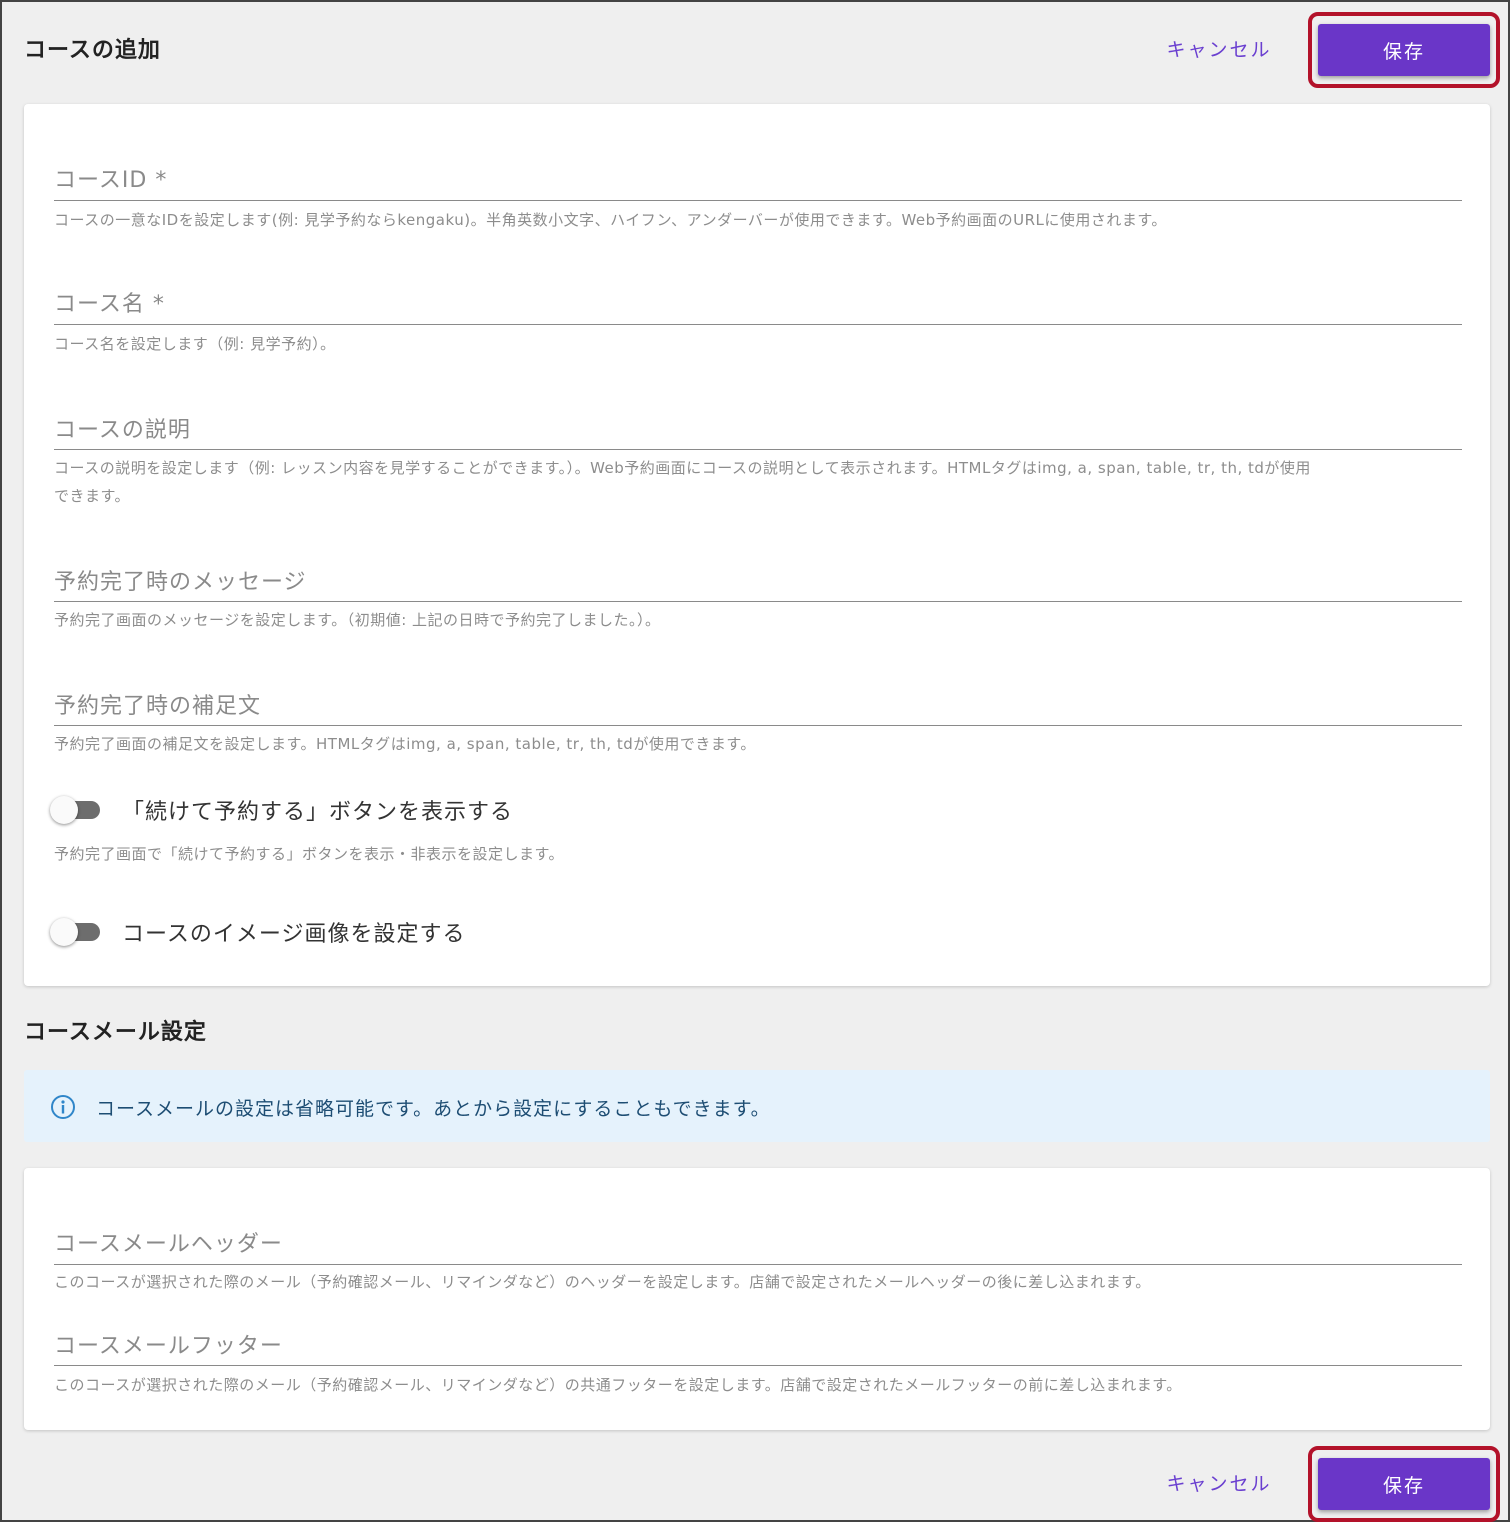 This screenshot has width=1510, height=1522. What do you see at coordinates (111, 180) in the screenshot?
I see `course-id-label: コースID *` at bounding box center [111, 180].